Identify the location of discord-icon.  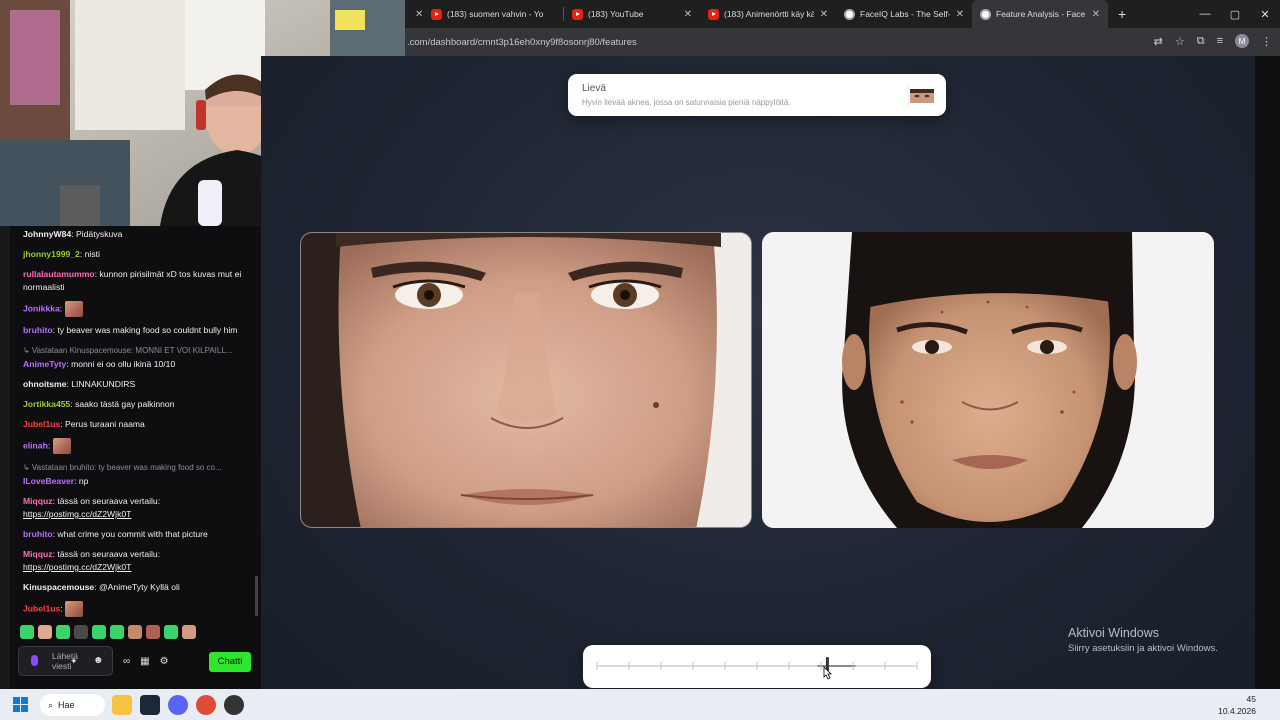
(178, 705).